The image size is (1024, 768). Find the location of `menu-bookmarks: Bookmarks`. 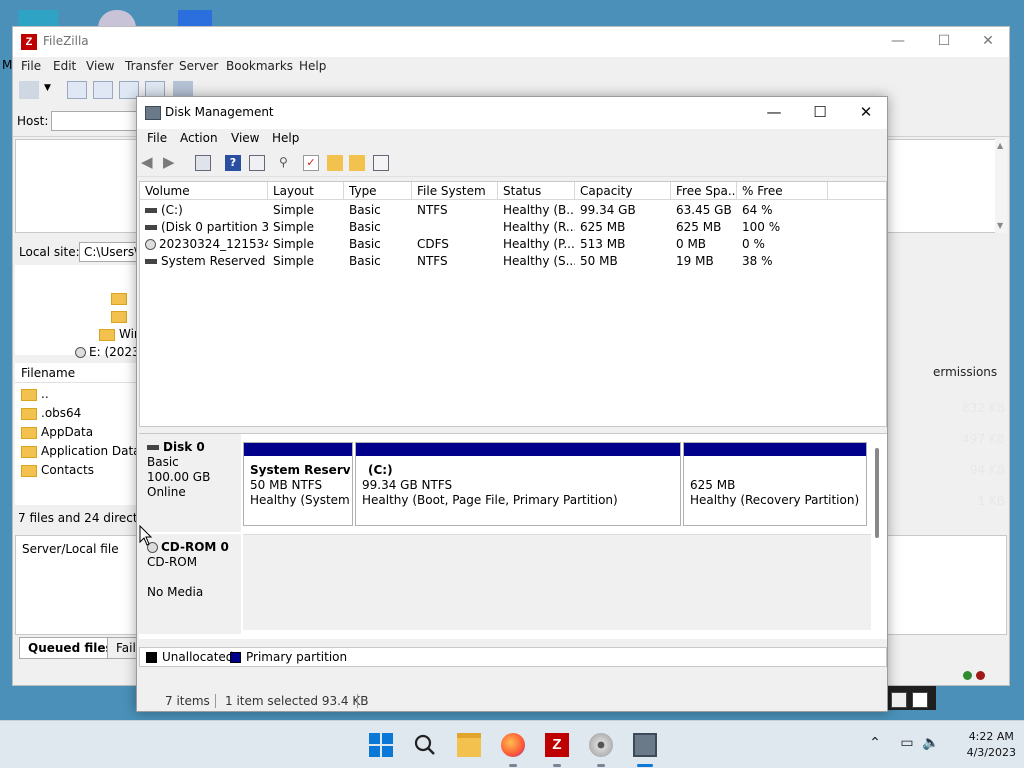

menu-bookmarks: Bookmarks is located at coordinates (259, 66).